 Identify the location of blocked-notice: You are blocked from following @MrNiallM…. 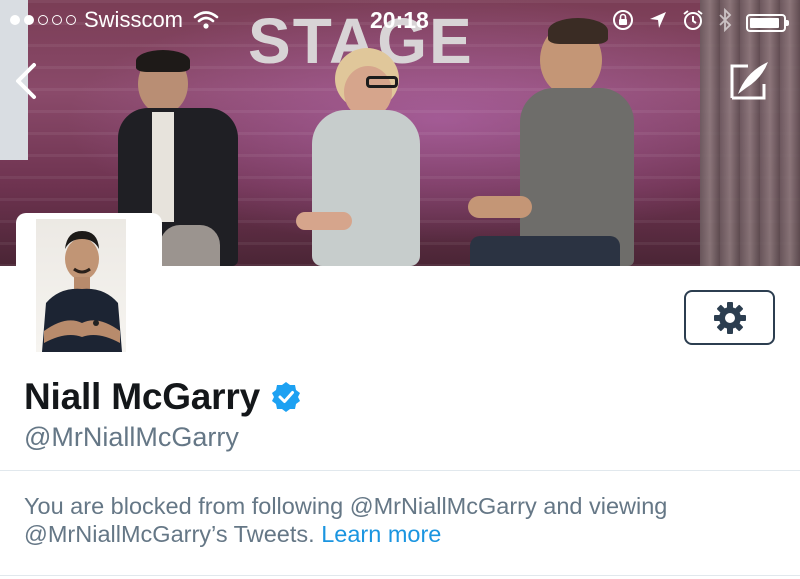
(394, 520).